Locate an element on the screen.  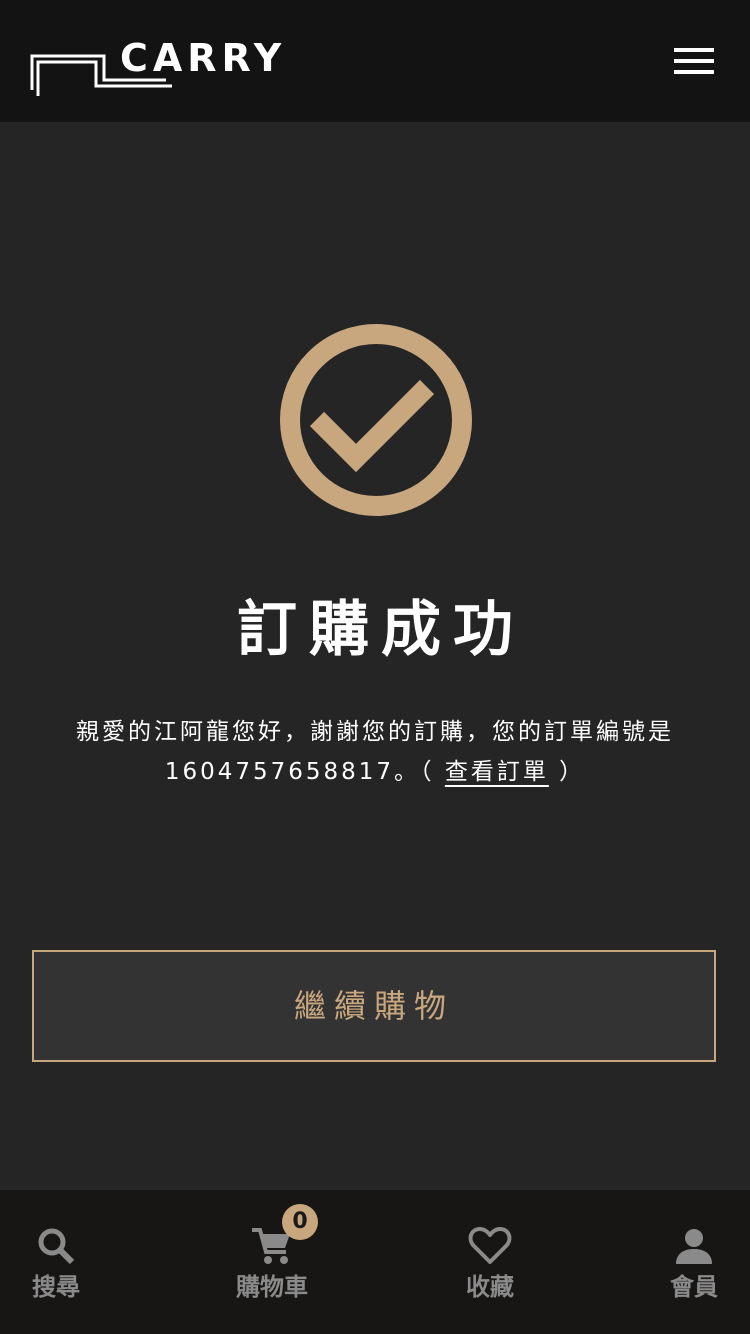
brand-logo: CARRY is located at coordinates (160, 71).